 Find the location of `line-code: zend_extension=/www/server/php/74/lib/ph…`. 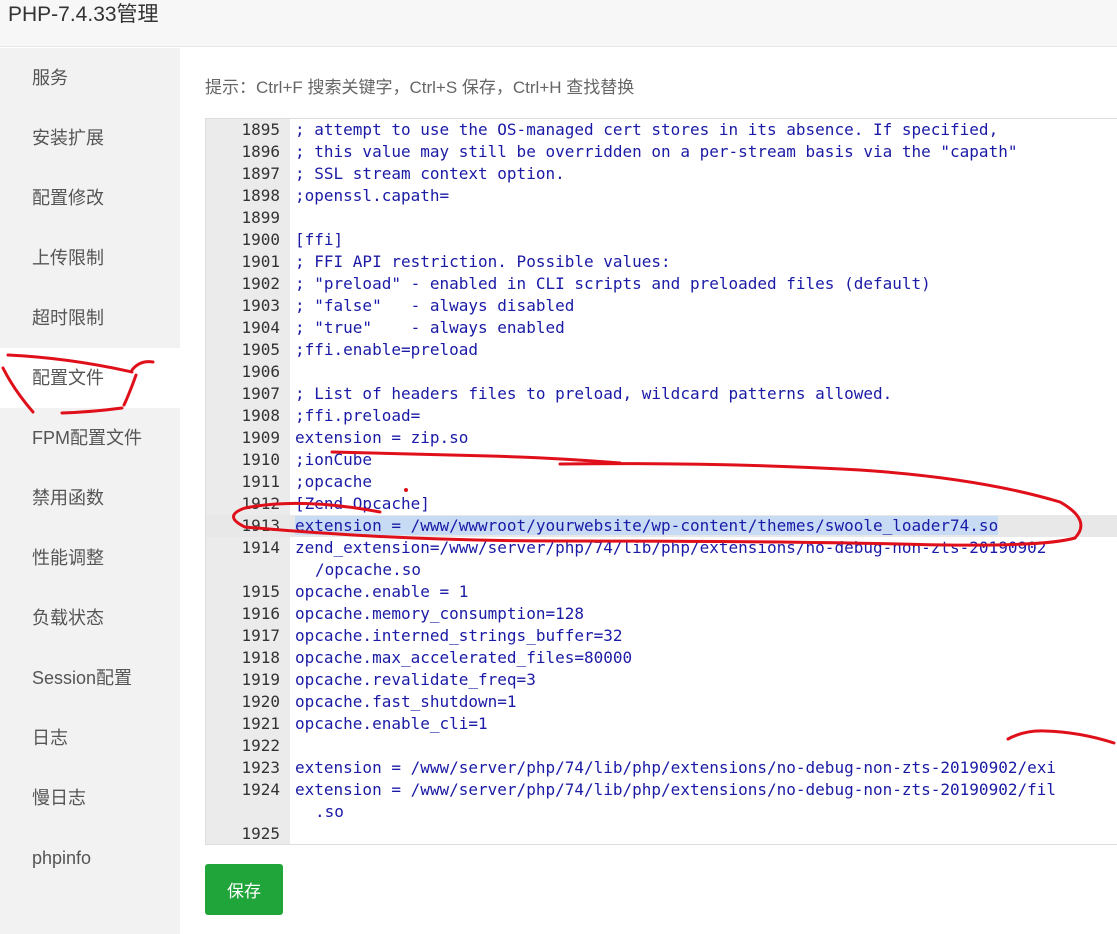

line-code: zend_extension=/www/server/php/74/lib/ph… is located at coordinates (671, 547).